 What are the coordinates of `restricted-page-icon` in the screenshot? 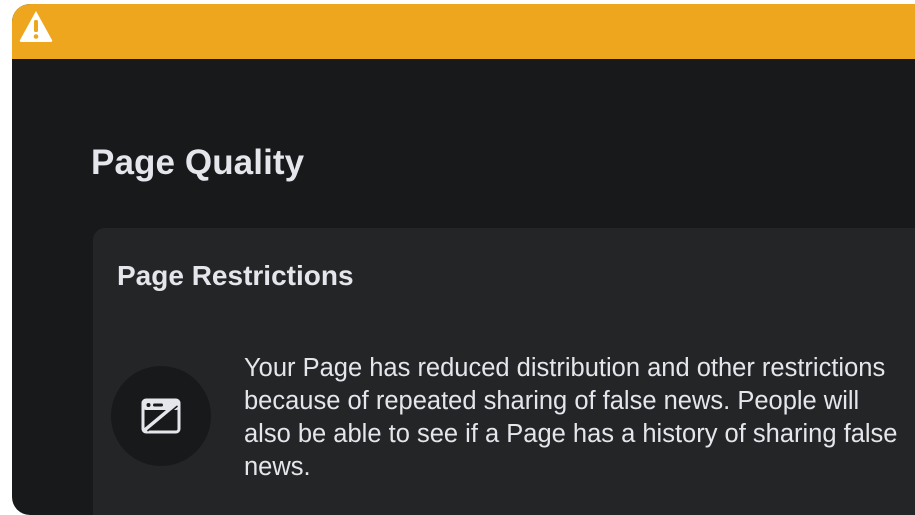 It's located at (161, 416).